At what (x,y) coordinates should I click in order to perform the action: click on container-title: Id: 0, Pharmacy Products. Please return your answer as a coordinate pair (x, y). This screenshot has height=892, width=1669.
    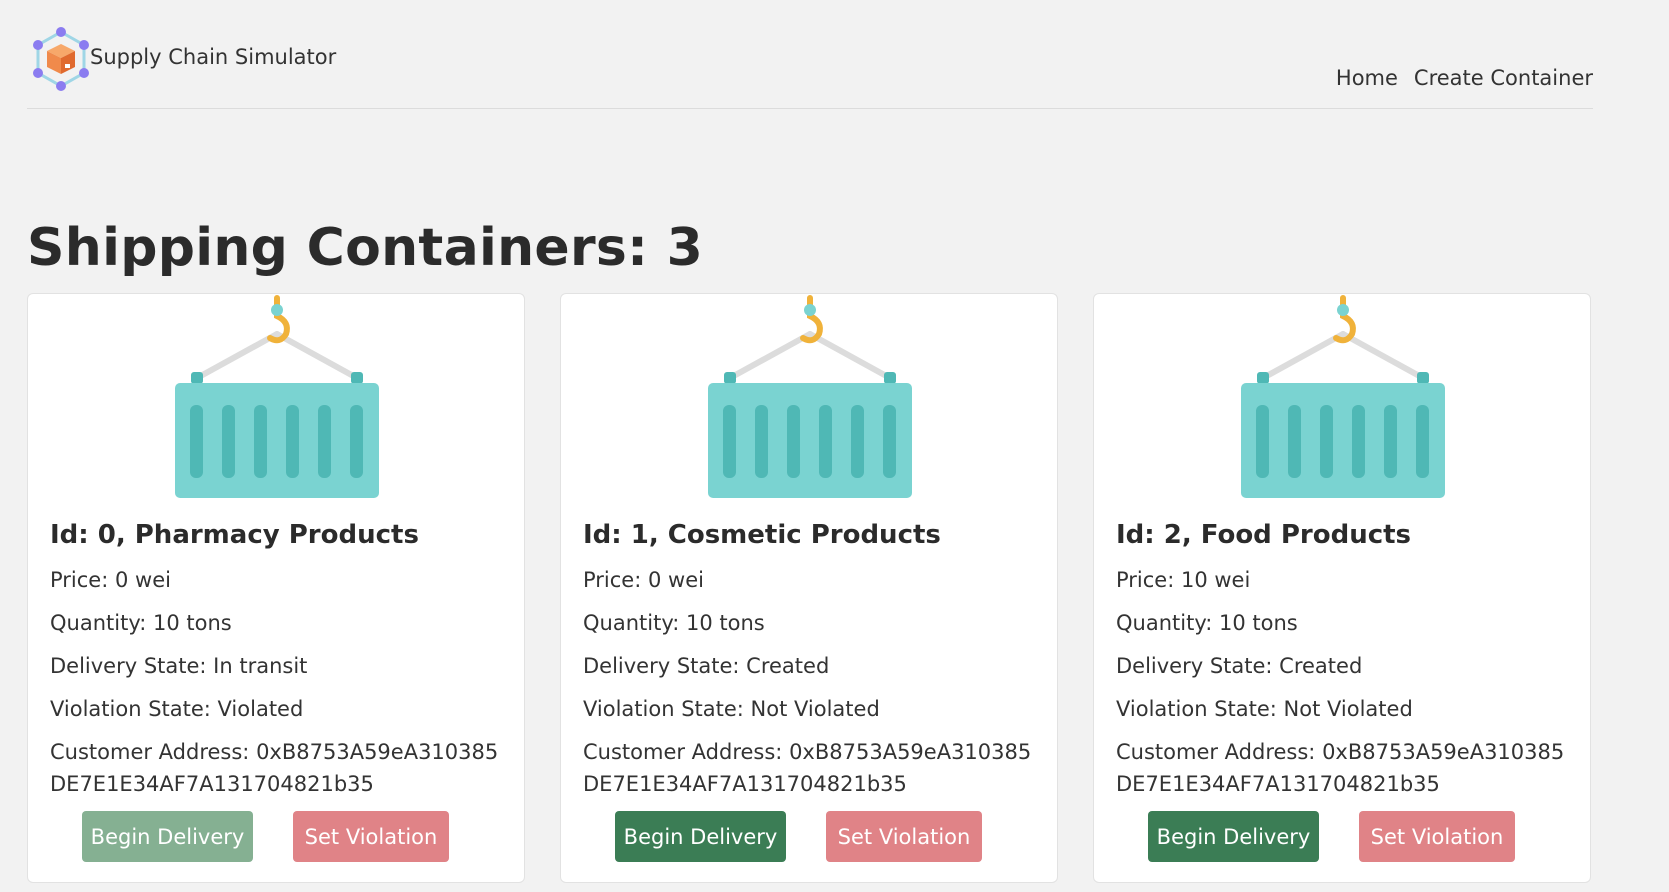
    Looking at the image, I should click on (234, 535).